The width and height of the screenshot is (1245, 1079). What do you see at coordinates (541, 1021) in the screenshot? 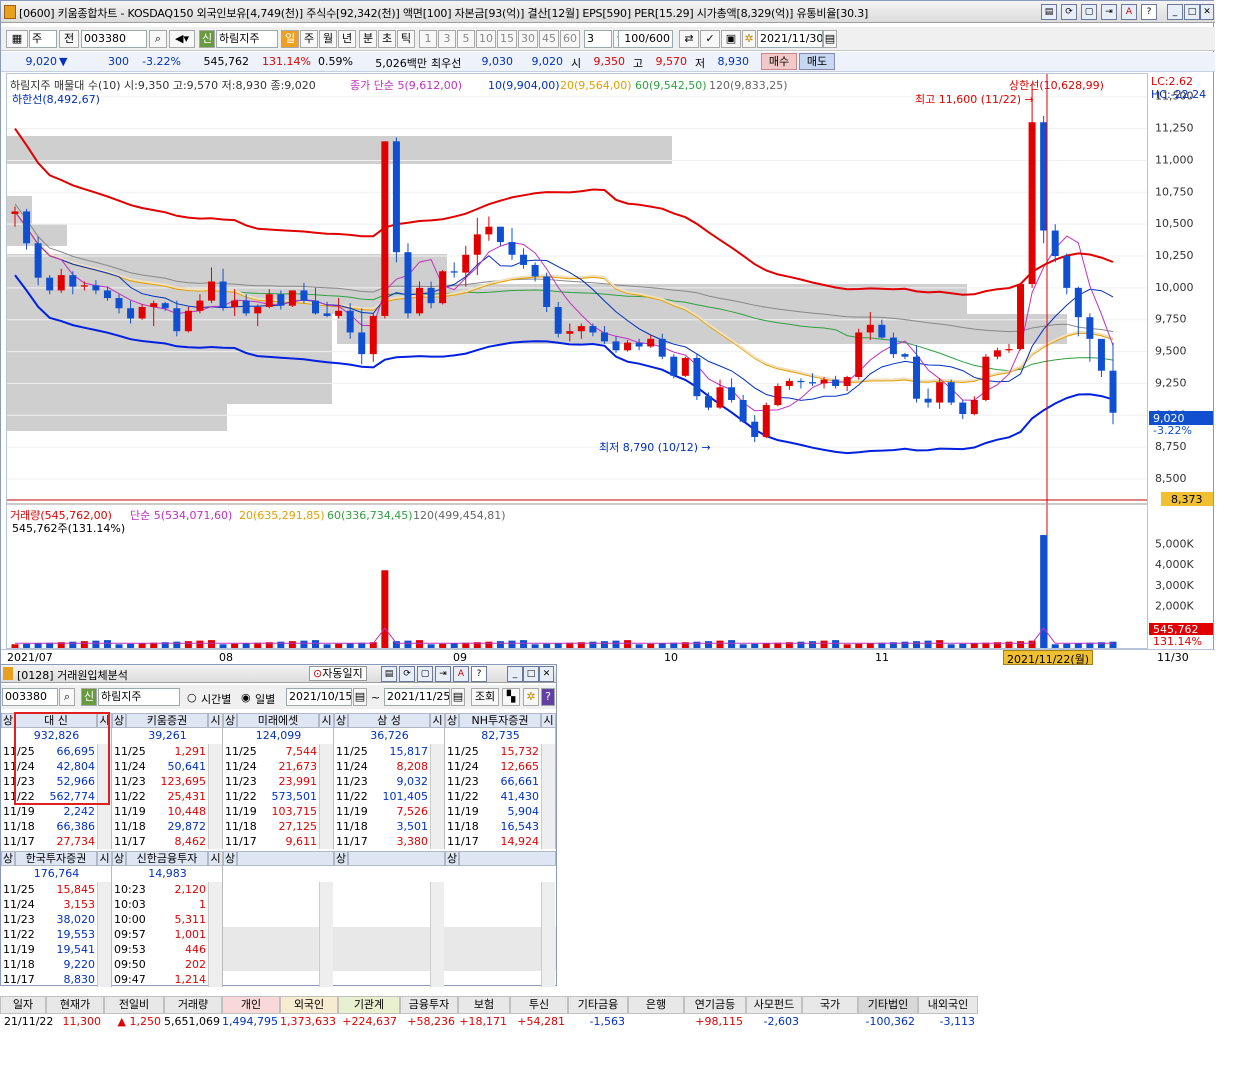
I see `investor-cell: +54,281` at bounding box center [541, 1021].